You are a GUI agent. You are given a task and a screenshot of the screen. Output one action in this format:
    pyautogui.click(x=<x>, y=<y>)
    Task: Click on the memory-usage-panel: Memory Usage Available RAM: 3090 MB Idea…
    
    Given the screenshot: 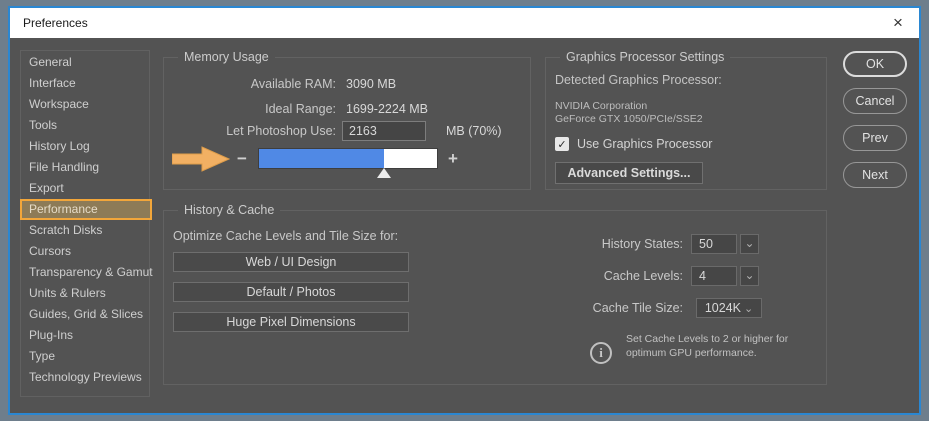 What is the action you would take?
    pyautogui.click(x=347, y=120)
    